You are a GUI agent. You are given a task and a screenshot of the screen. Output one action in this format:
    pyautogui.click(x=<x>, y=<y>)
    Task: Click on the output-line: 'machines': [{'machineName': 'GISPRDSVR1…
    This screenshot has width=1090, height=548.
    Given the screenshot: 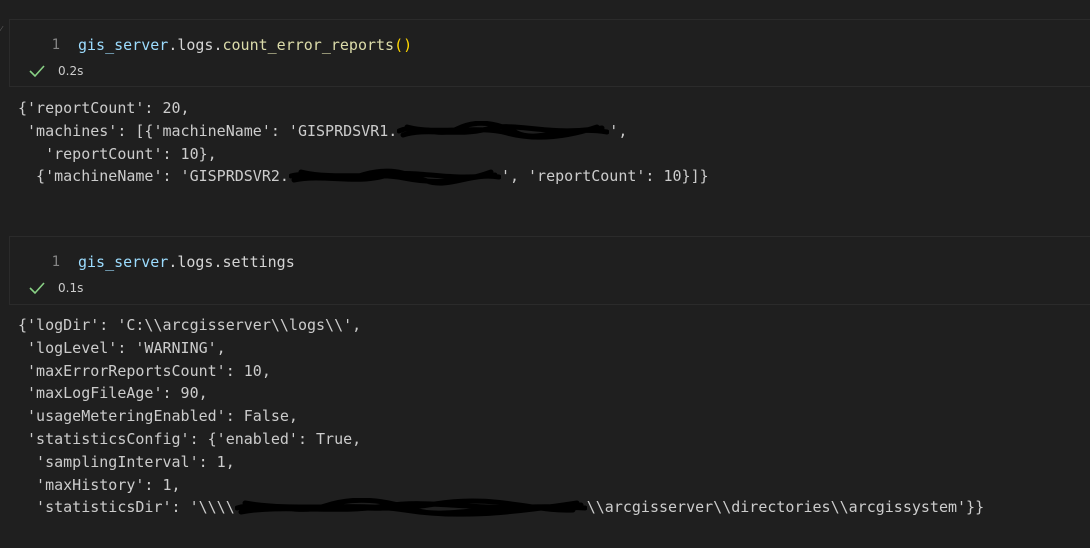 What is the action you would take?
    pyautogui.click(x=208, y=130)
    